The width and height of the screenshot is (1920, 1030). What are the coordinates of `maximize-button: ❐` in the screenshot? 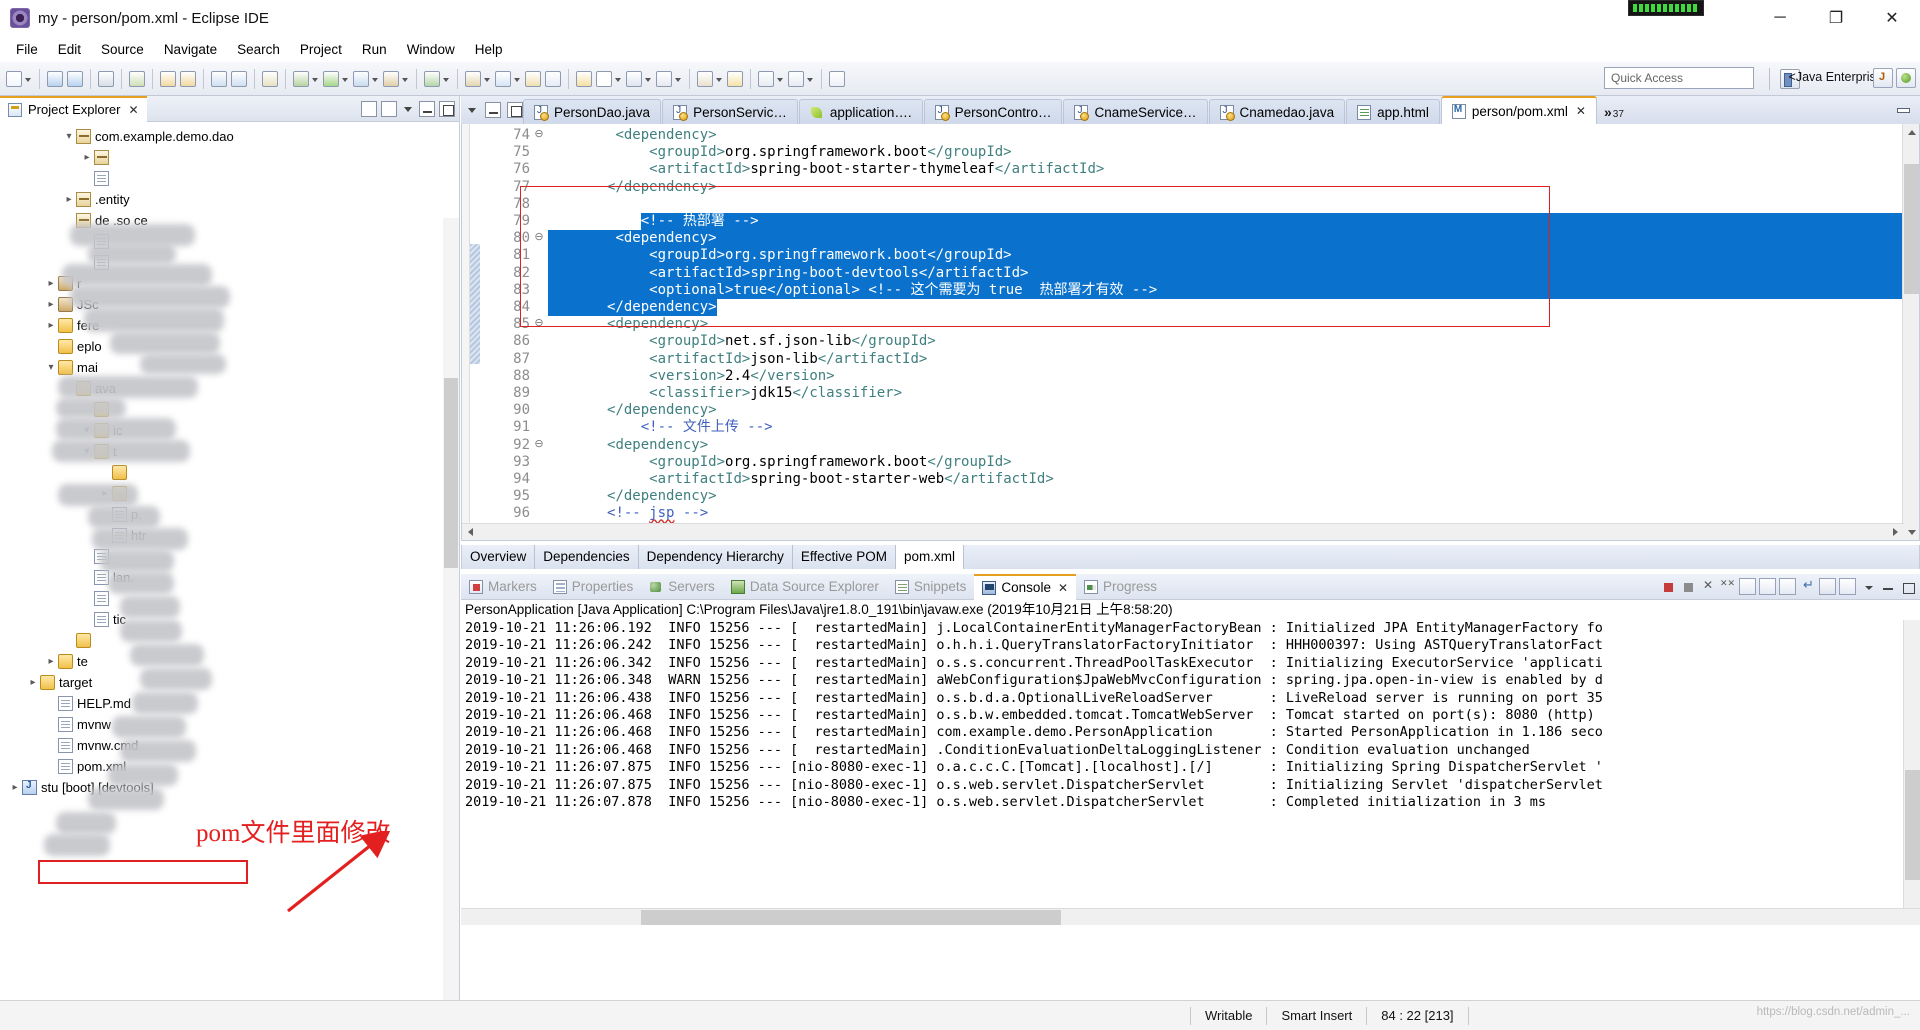 It's located at (1836, 18).